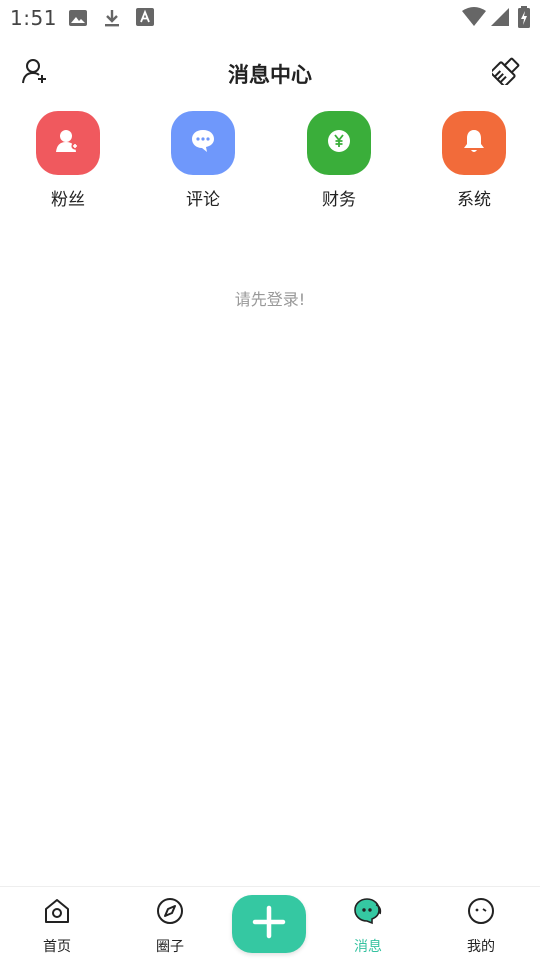 The width and height of the screenshot is (540, 960). What do you see at coordinates (481, 947) in the screenshot?
I see `nav-label-me: 我的` at bounding box center [481, 947].